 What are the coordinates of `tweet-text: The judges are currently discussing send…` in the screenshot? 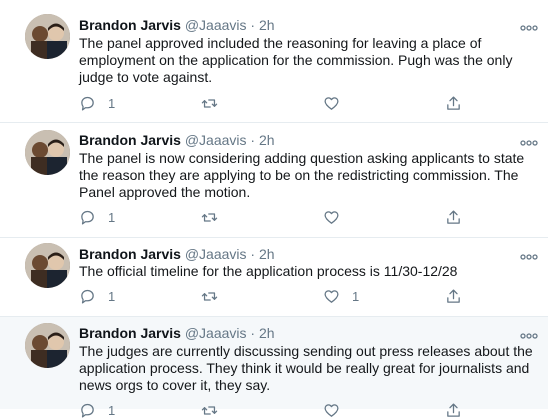 It's located at (306, 368).